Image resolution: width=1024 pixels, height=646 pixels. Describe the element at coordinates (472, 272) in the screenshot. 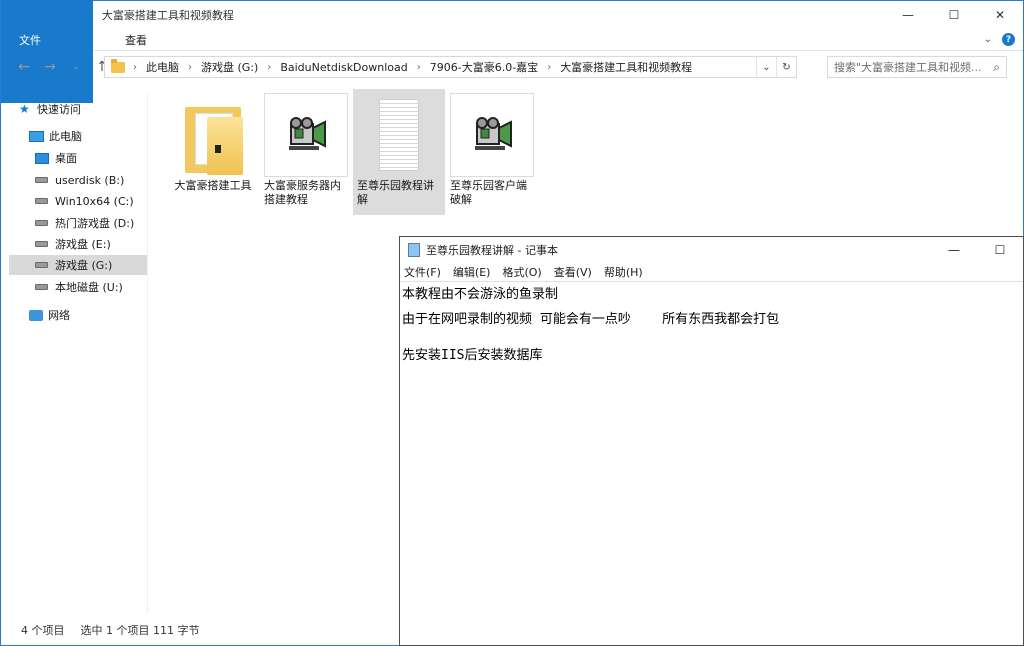

I see `menu-edit: 编辑(E)` at that location.